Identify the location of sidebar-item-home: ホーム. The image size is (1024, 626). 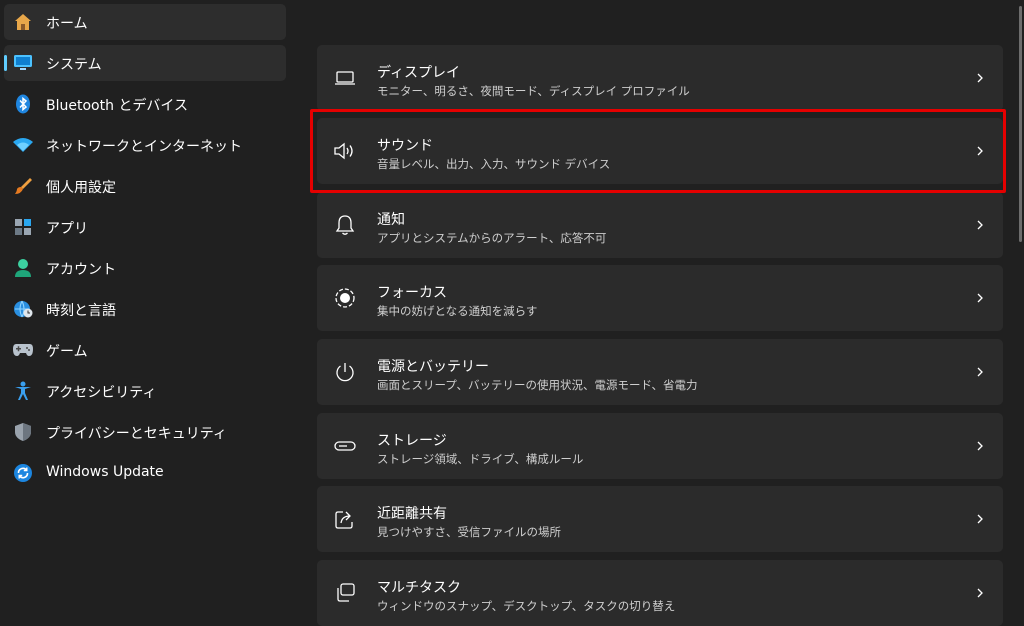
(145, 22).